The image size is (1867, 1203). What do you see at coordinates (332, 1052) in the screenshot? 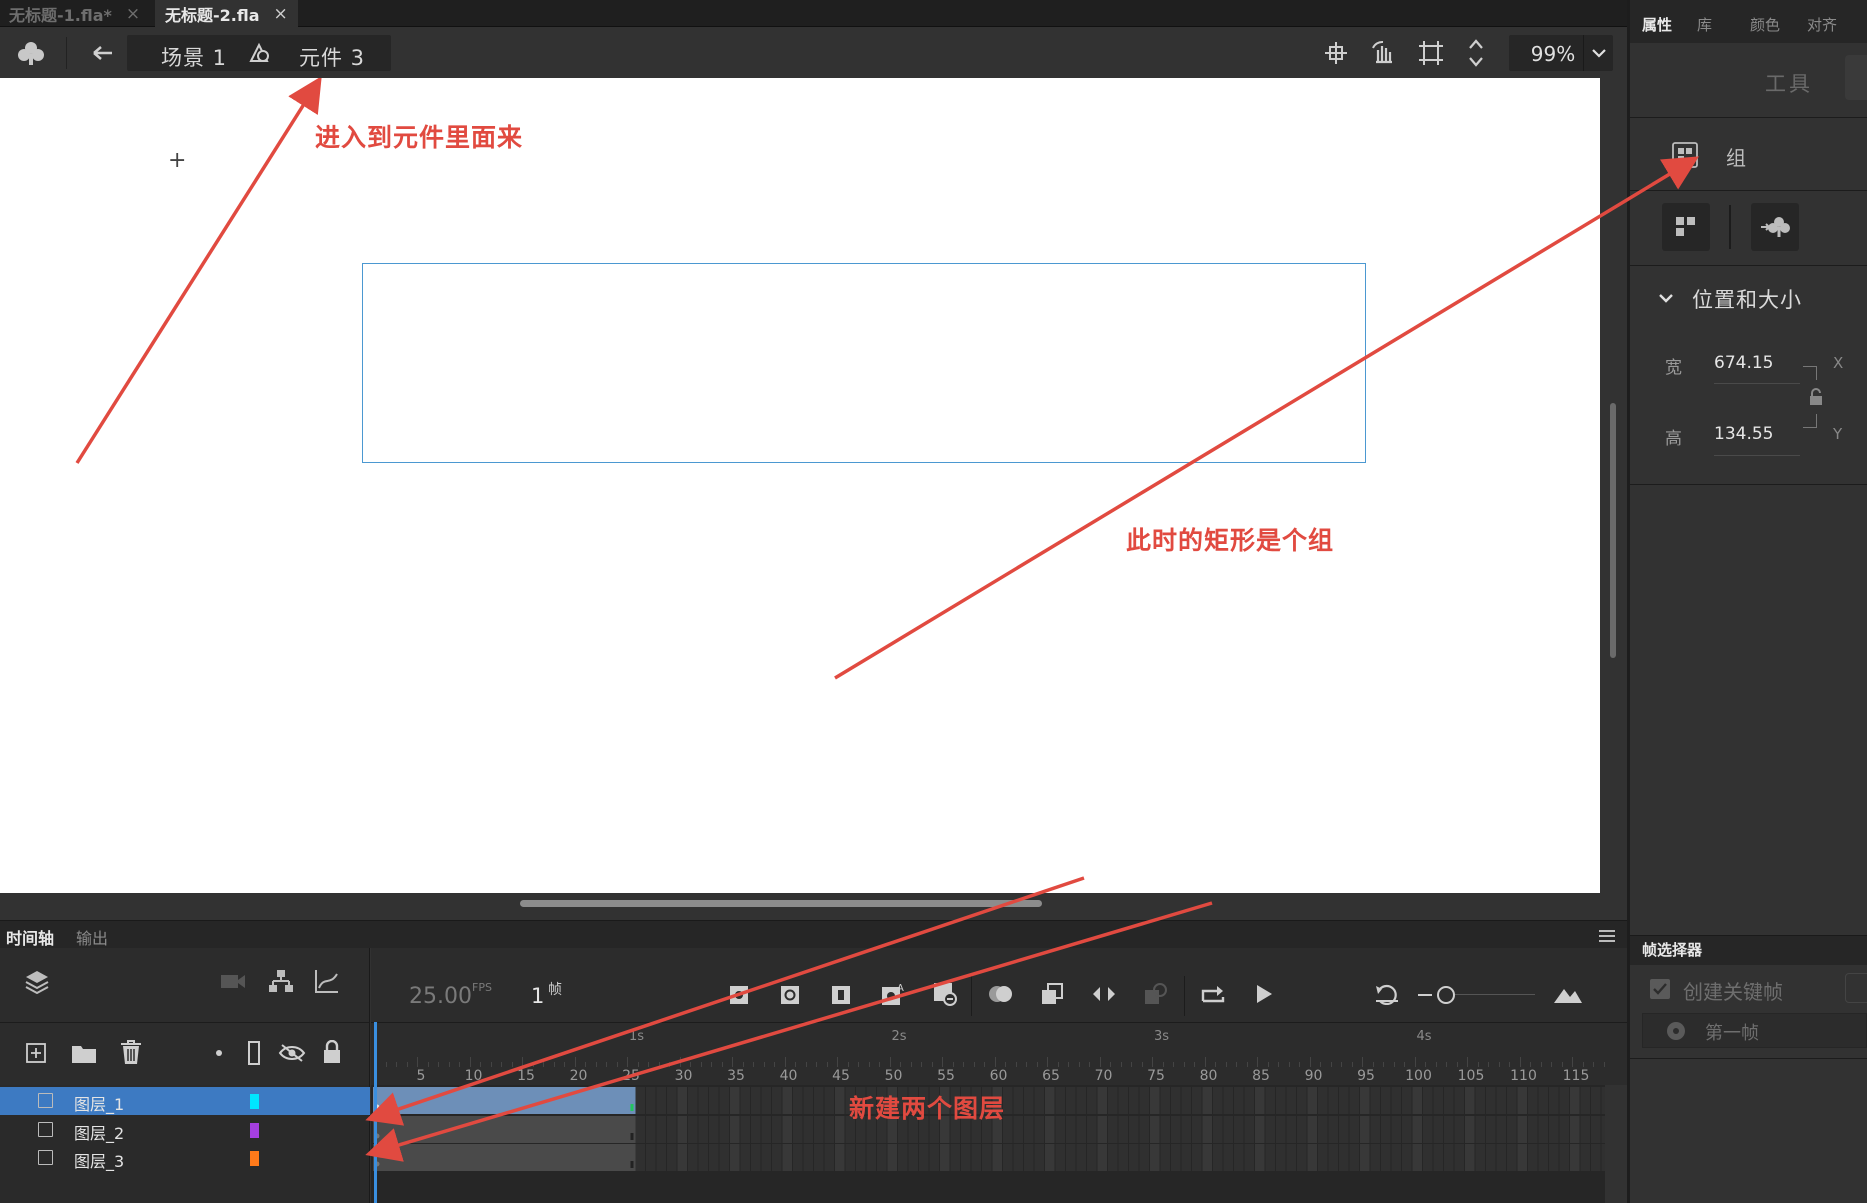
I see `lock-icon` at bounding box center [332, 1052].